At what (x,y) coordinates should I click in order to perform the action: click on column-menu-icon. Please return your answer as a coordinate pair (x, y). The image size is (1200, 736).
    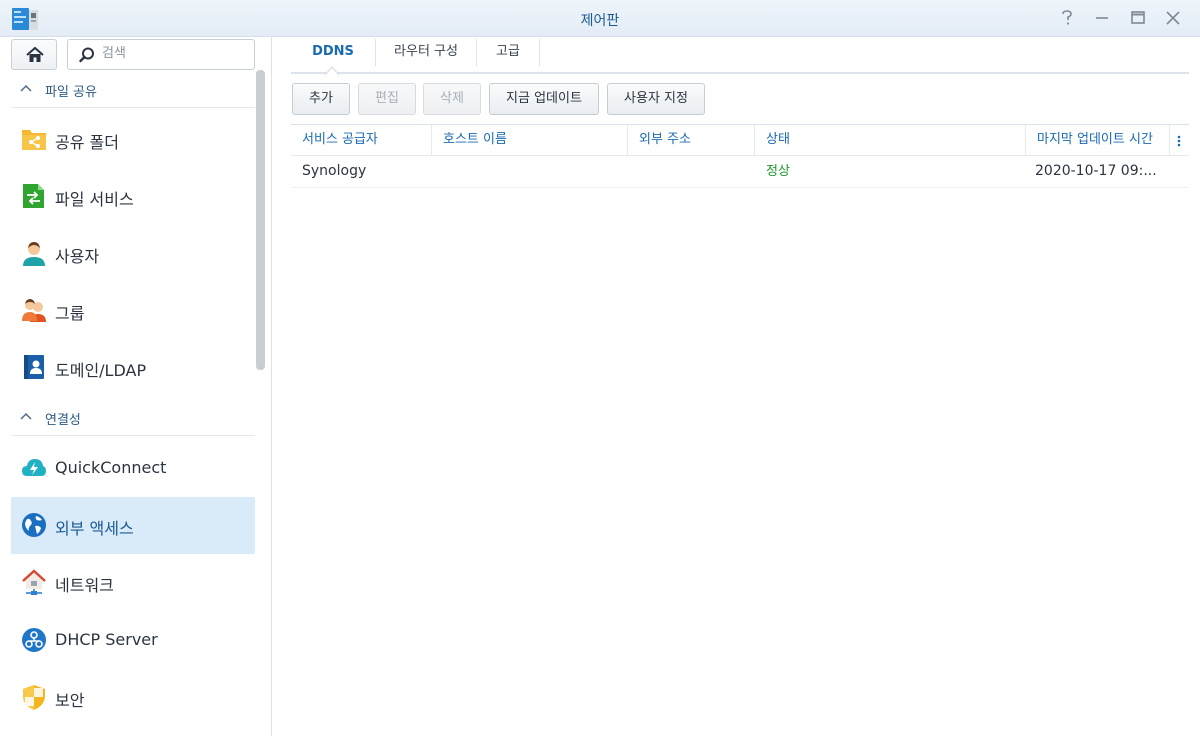
    Looking at the image, I should click on (1179, 141).